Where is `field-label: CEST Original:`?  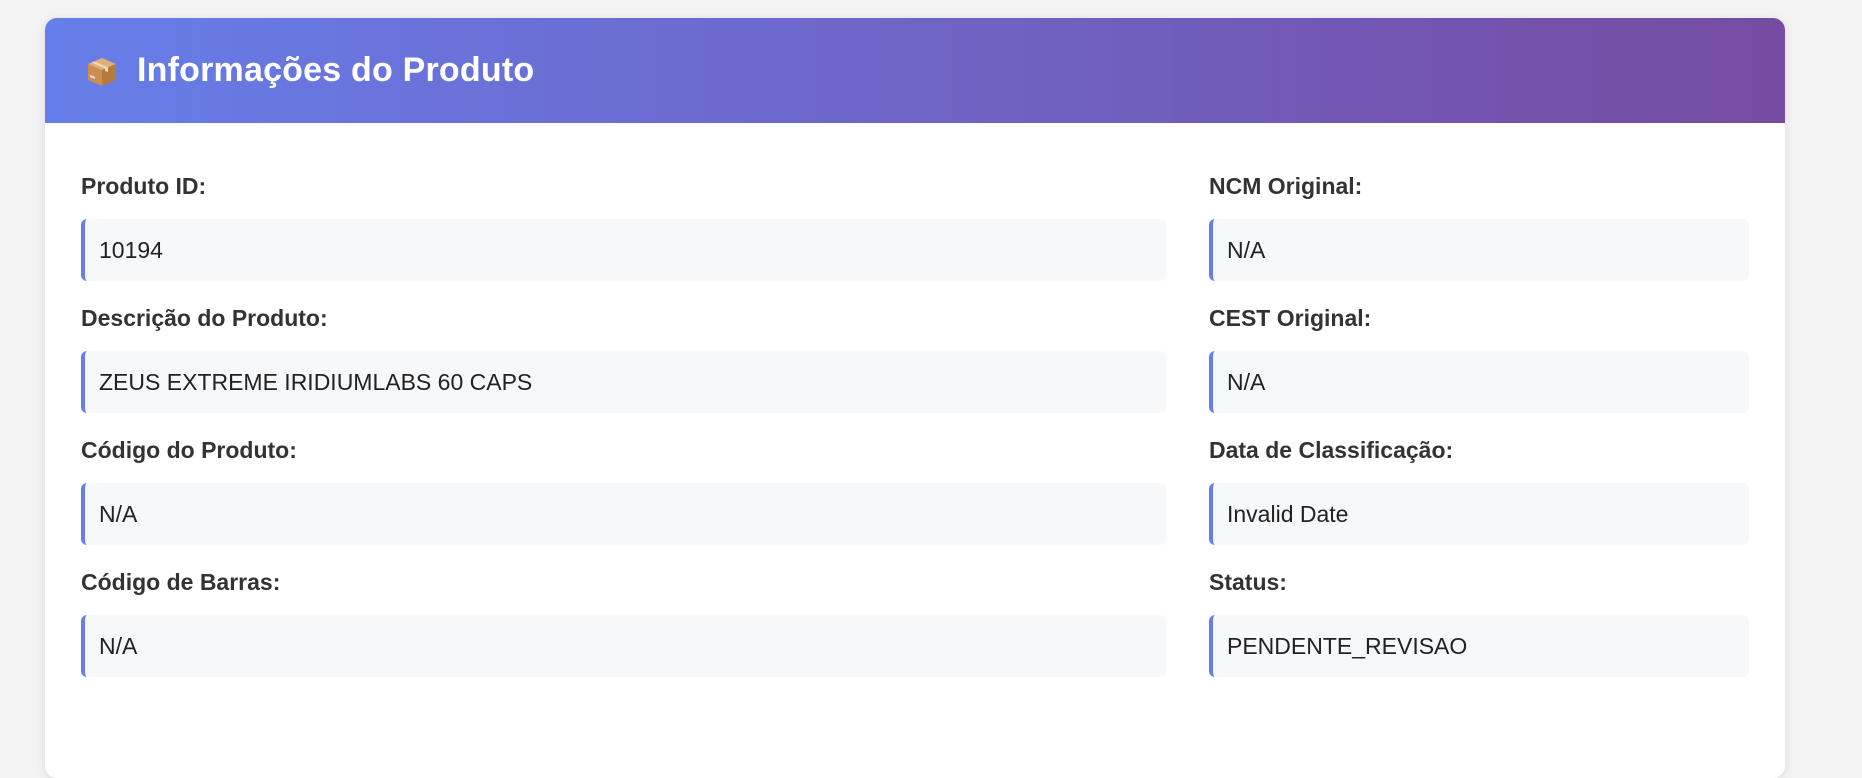
field-label: CEST Original: is located at coordinates (1290, 318).